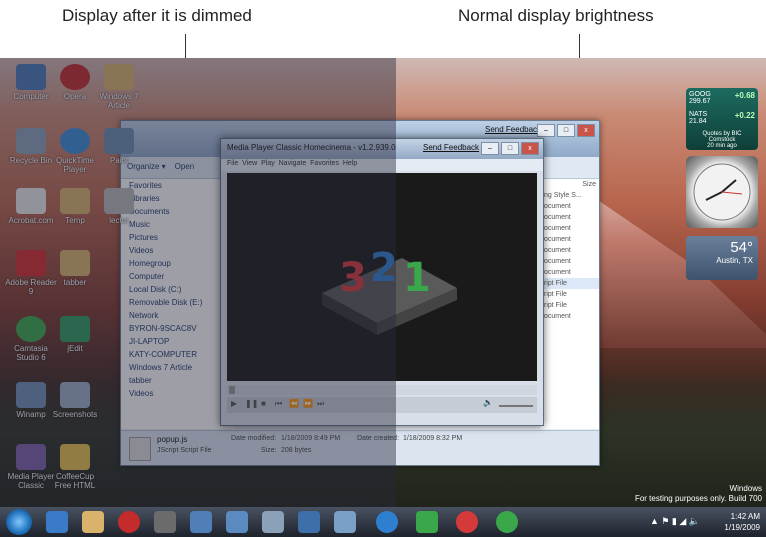 Image resolution: width=766 pixels, height=537 pixels. I want to click on desktop-icon-screenshots: Screenshots, so click(75, 400).